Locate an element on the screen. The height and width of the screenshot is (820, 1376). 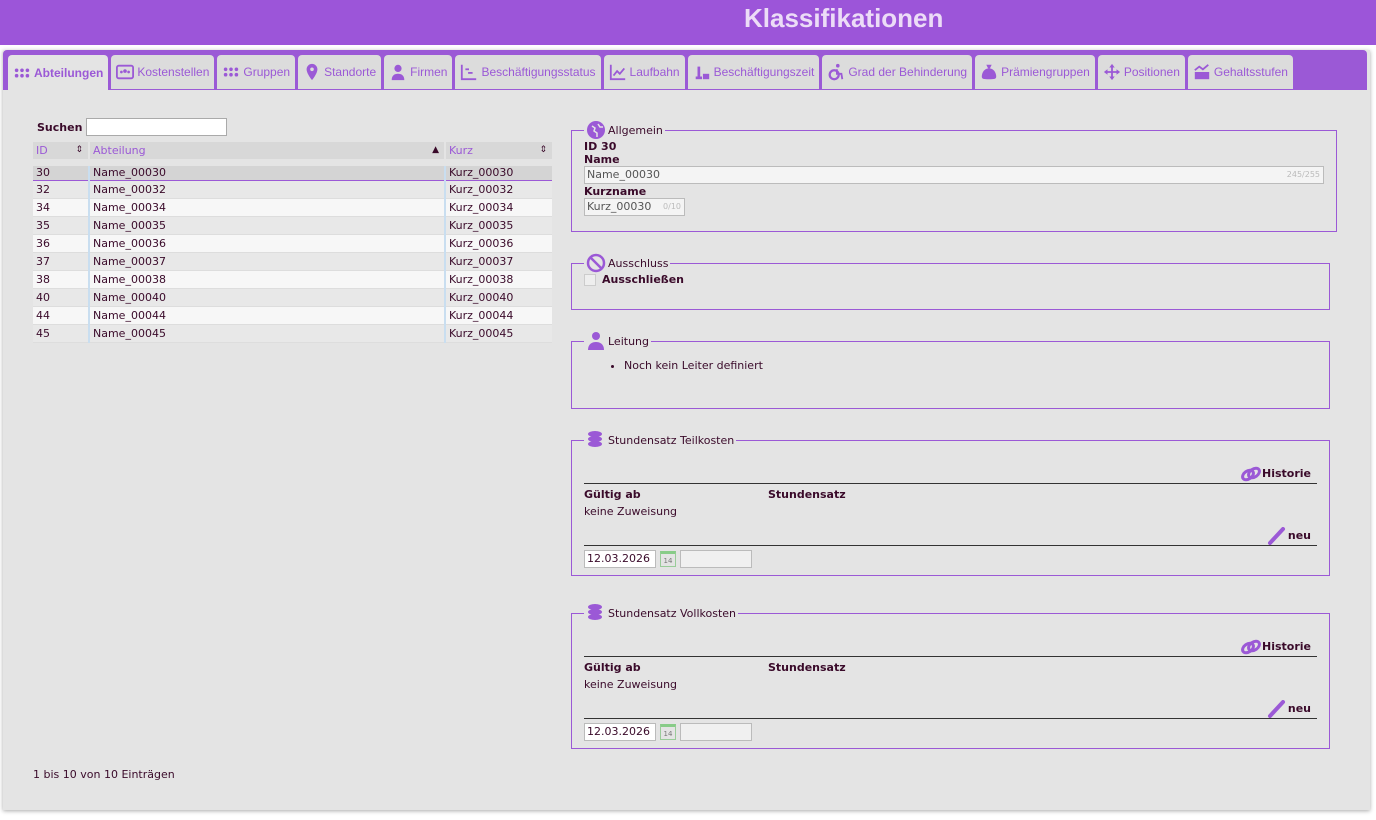
cell-abteilung: Name_00045 is located at coordinates (266, 333).